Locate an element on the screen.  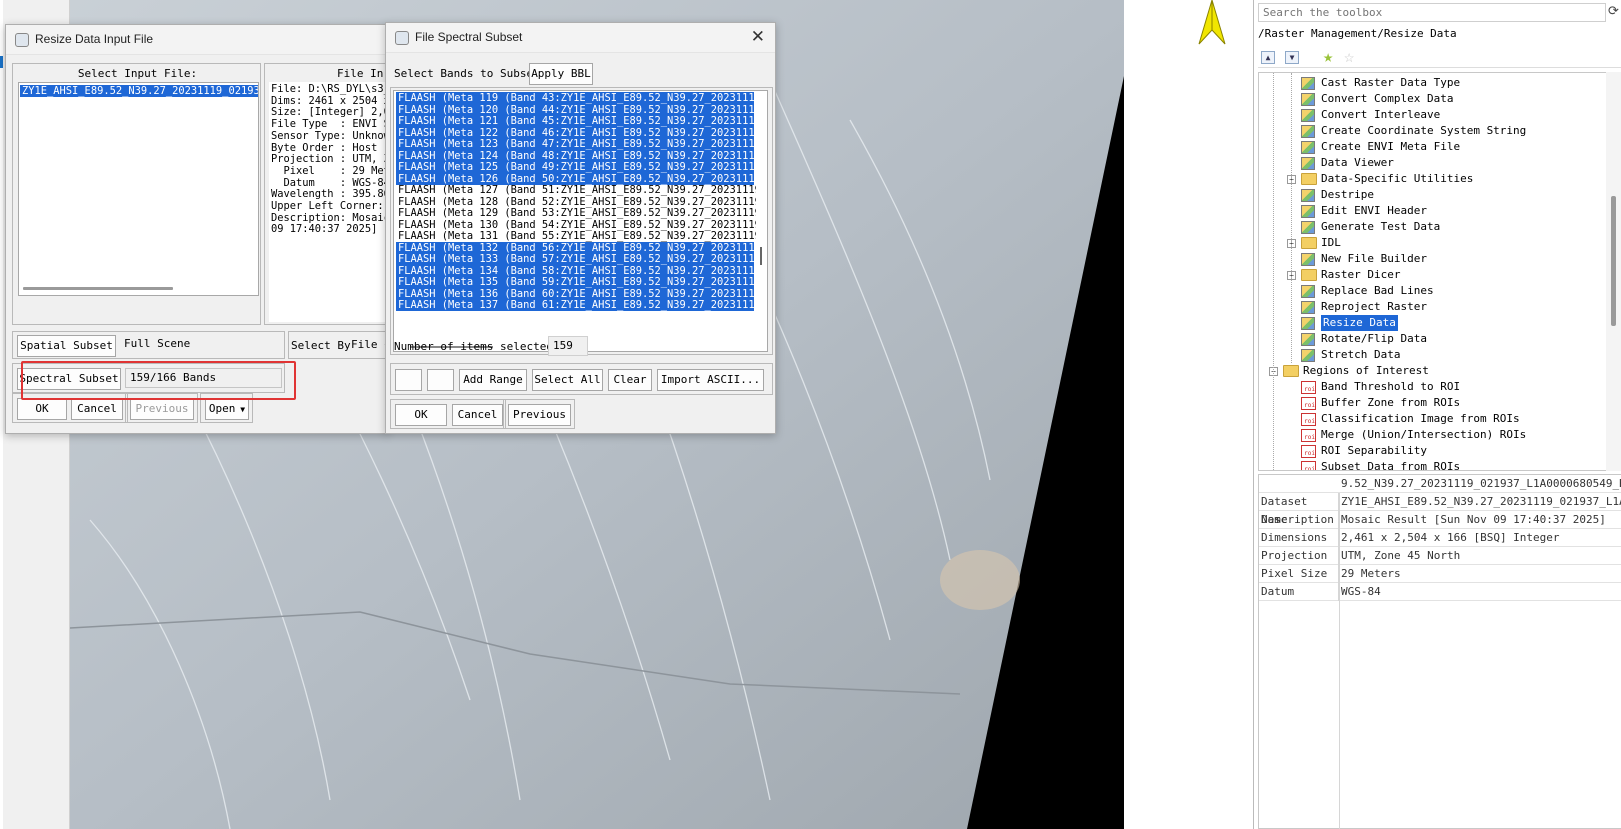
input-file-list: ZY1E_AHSI_E89.52_N39.27_20231119_021937_ is located at coordinates (138, 189).